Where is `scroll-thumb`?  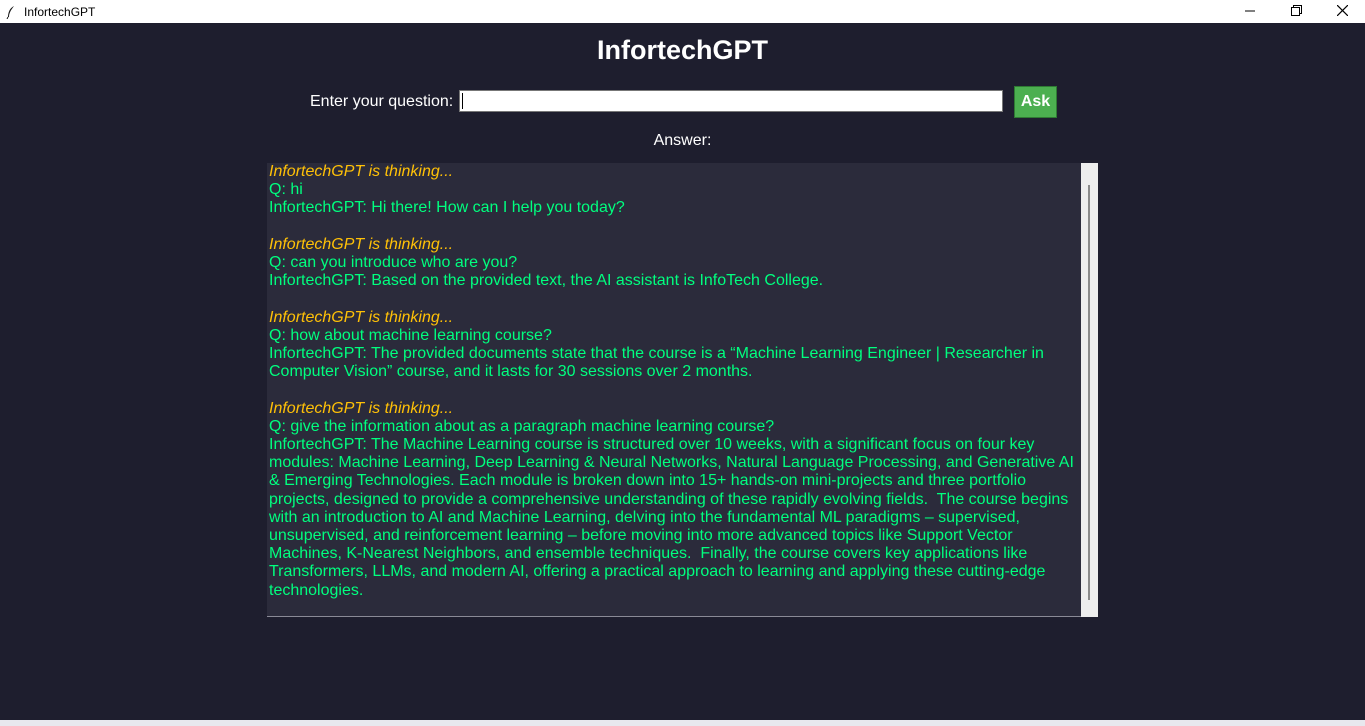 scroll-thumb is located at coordinates (1089, 392).